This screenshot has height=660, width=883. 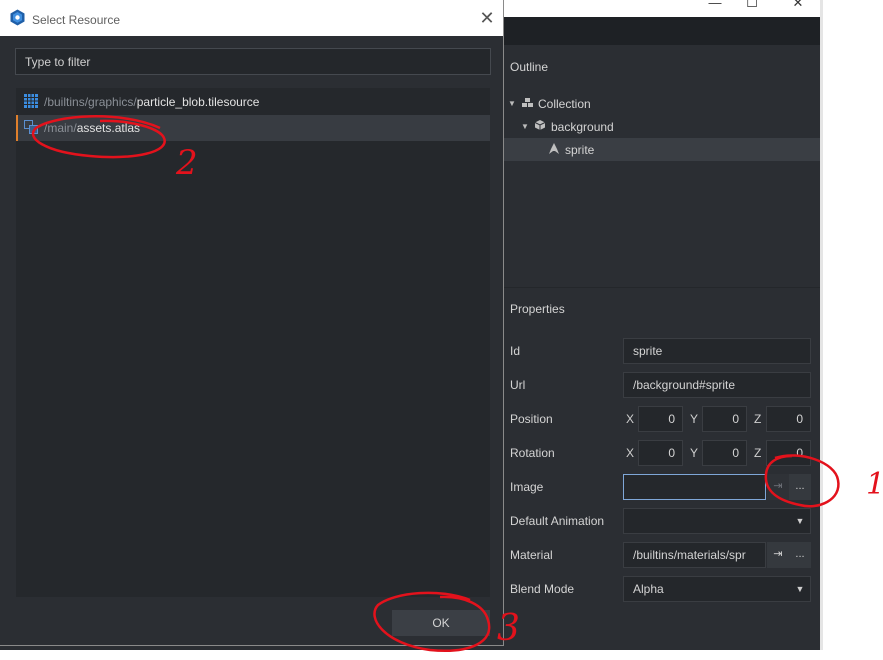 I want to click on dialog-titlebar: Select Resource ✕, so click(x=251, y=18).